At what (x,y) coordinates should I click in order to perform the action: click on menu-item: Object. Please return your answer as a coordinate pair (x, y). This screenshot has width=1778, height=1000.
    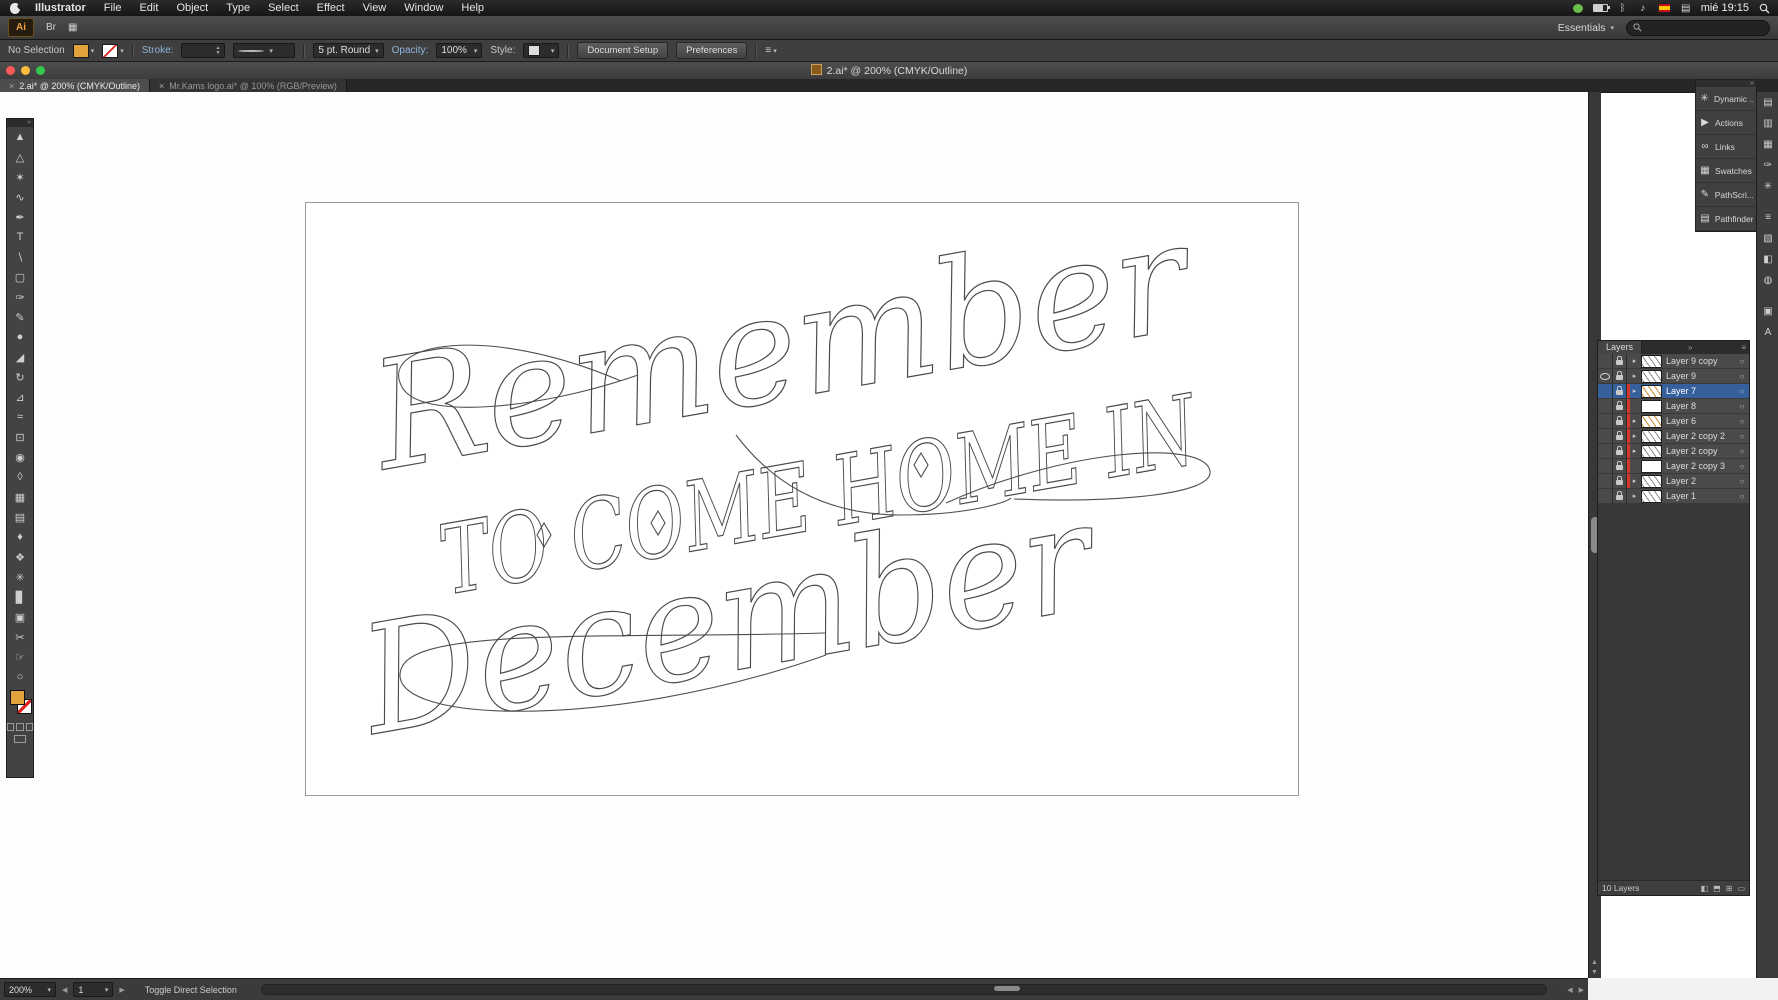
    Looking at the image, I should click on (192, 8).